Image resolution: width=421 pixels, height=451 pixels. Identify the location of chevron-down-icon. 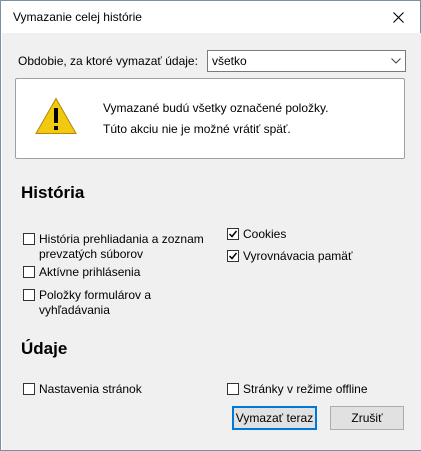
(396, 61).